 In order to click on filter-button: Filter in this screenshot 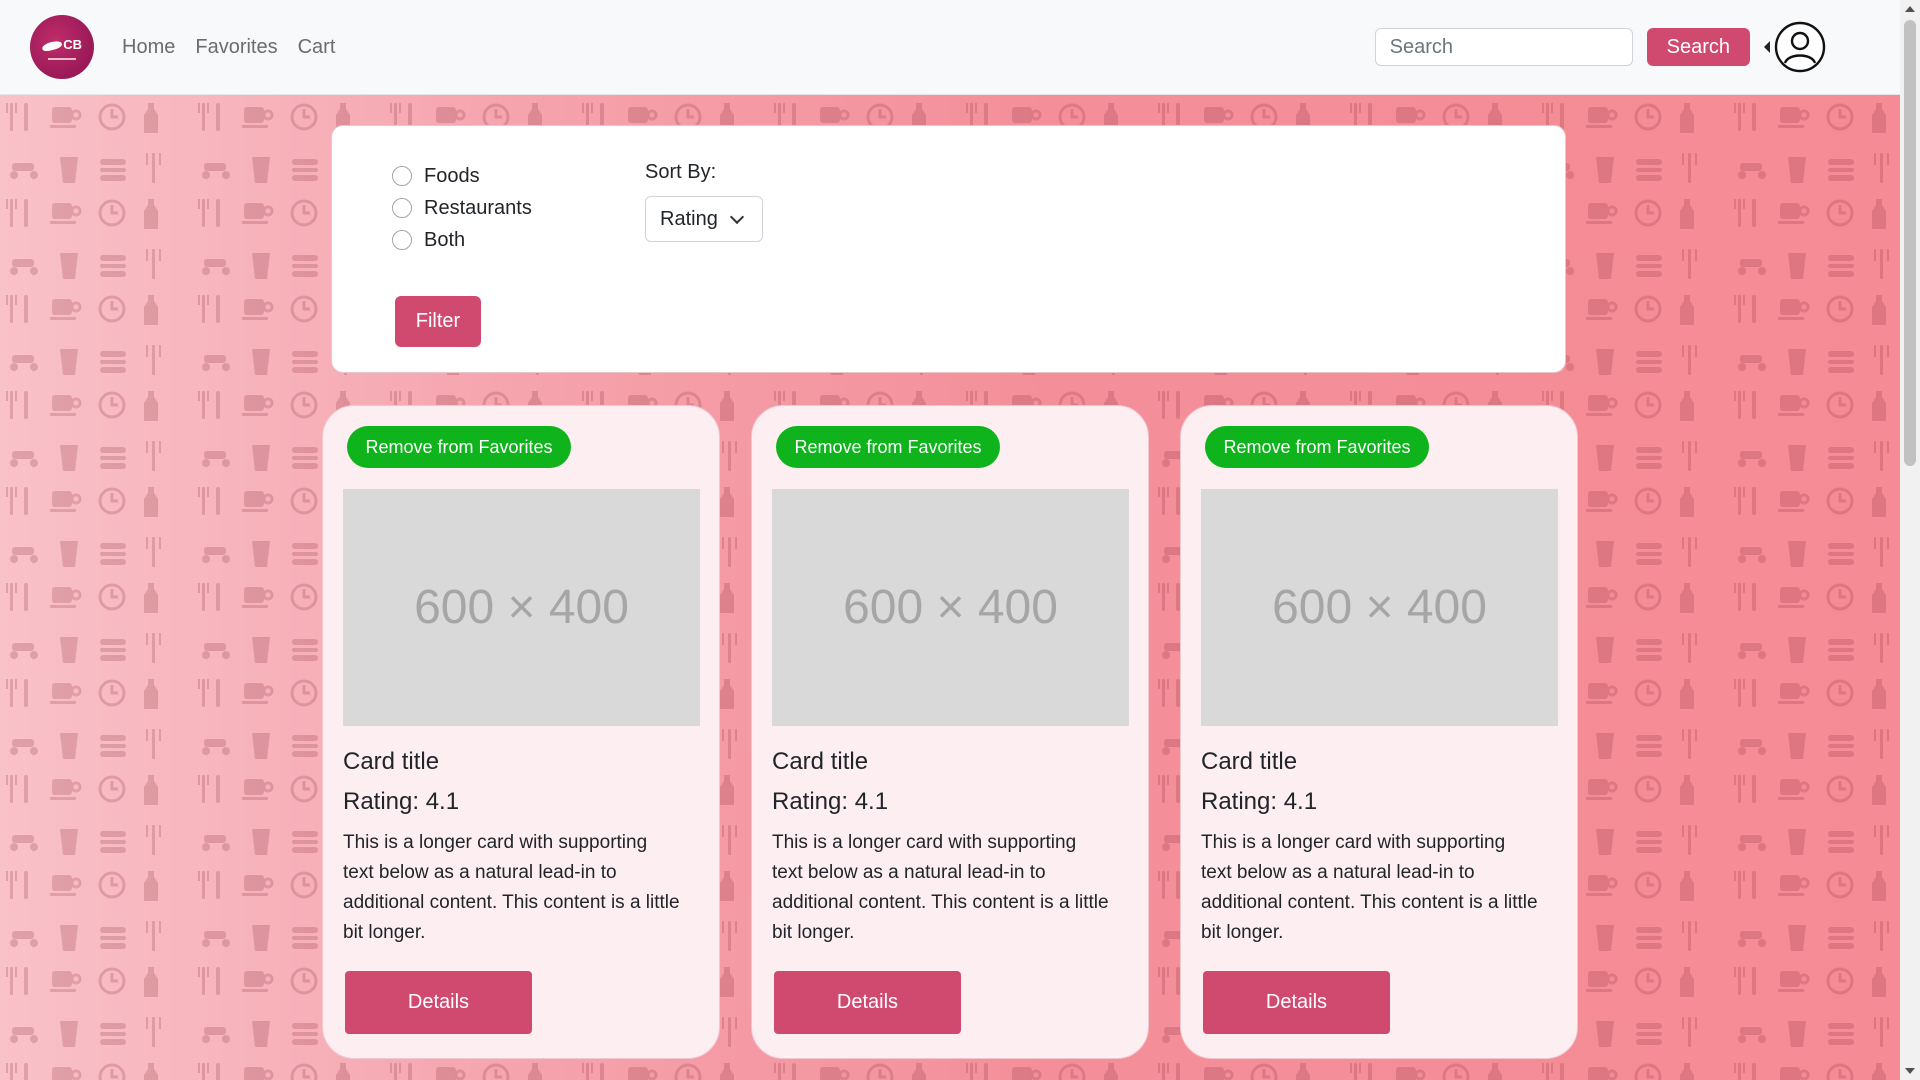, I will do `click(438, 321)`.